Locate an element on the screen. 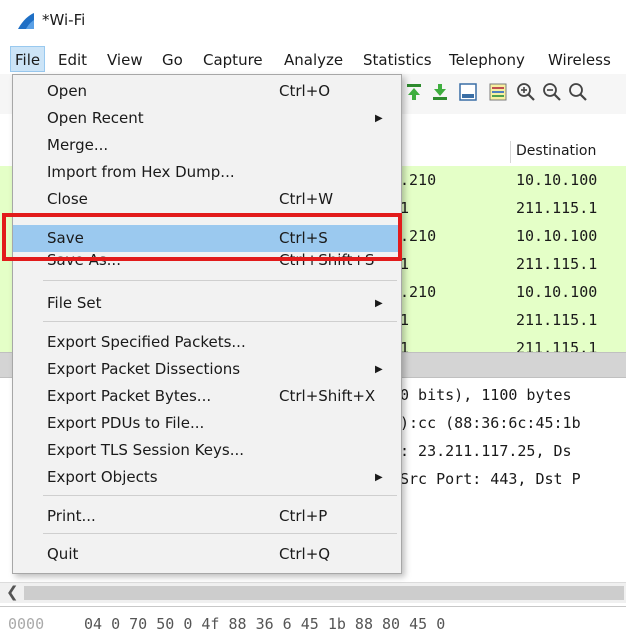  menu-view: View is located at coordinates (125, 60).